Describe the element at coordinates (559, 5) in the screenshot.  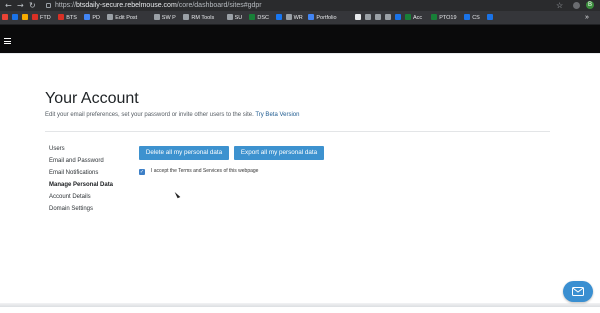
I see `bookmark-star-icon: ☆` at that location.